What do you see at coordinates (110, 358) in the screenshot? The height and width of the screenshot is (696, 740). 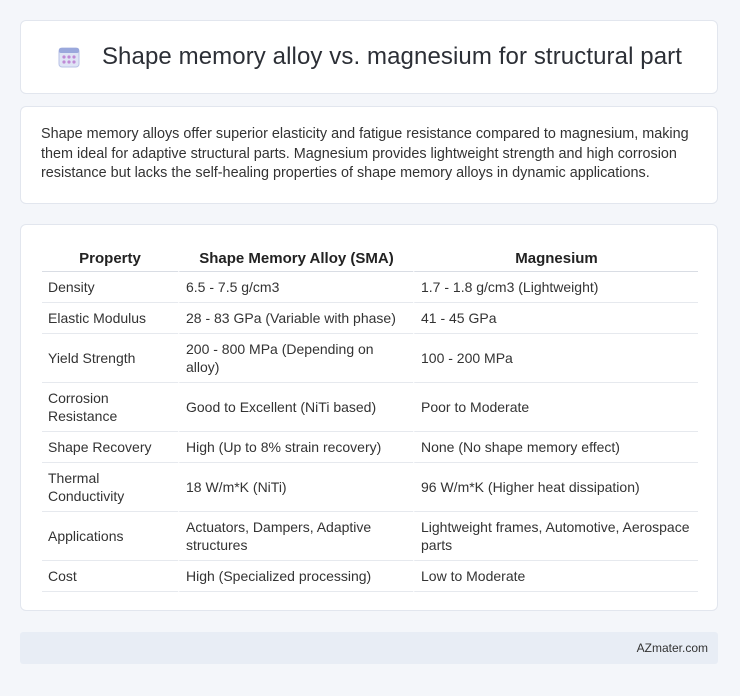 I see `property-cell: Yield Strength` at bounding box center [110, 358].